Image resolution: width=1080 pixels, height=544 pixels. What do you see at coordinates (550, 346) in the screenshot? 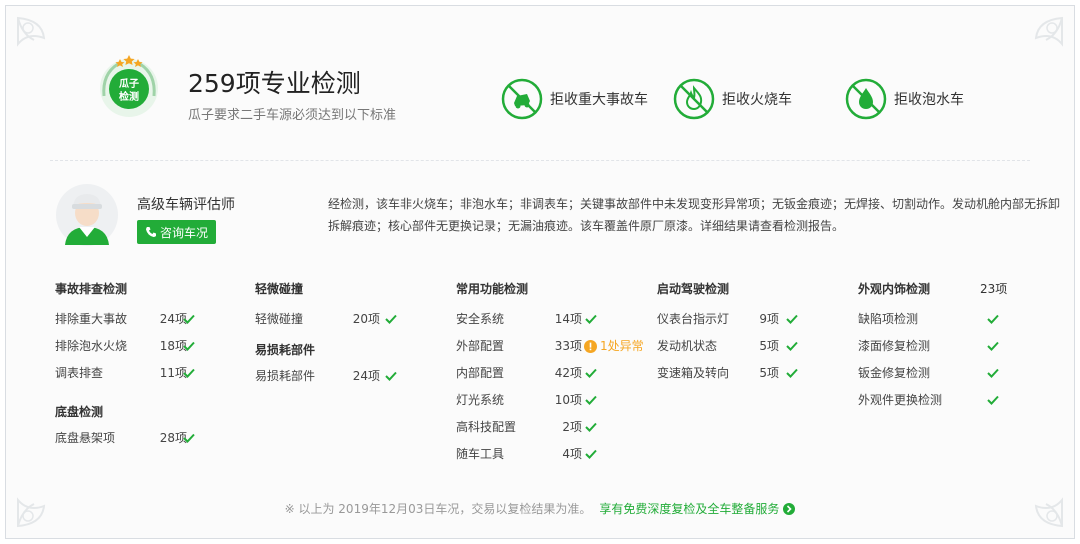
I see `check-item: 外部配置 33项 1处异常` at bounding box center [550, 346].